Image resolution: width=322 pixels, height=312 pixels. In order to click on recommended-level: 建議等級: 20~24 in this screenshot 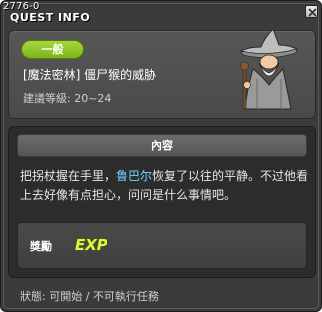, I will do `click(67, 98)`.